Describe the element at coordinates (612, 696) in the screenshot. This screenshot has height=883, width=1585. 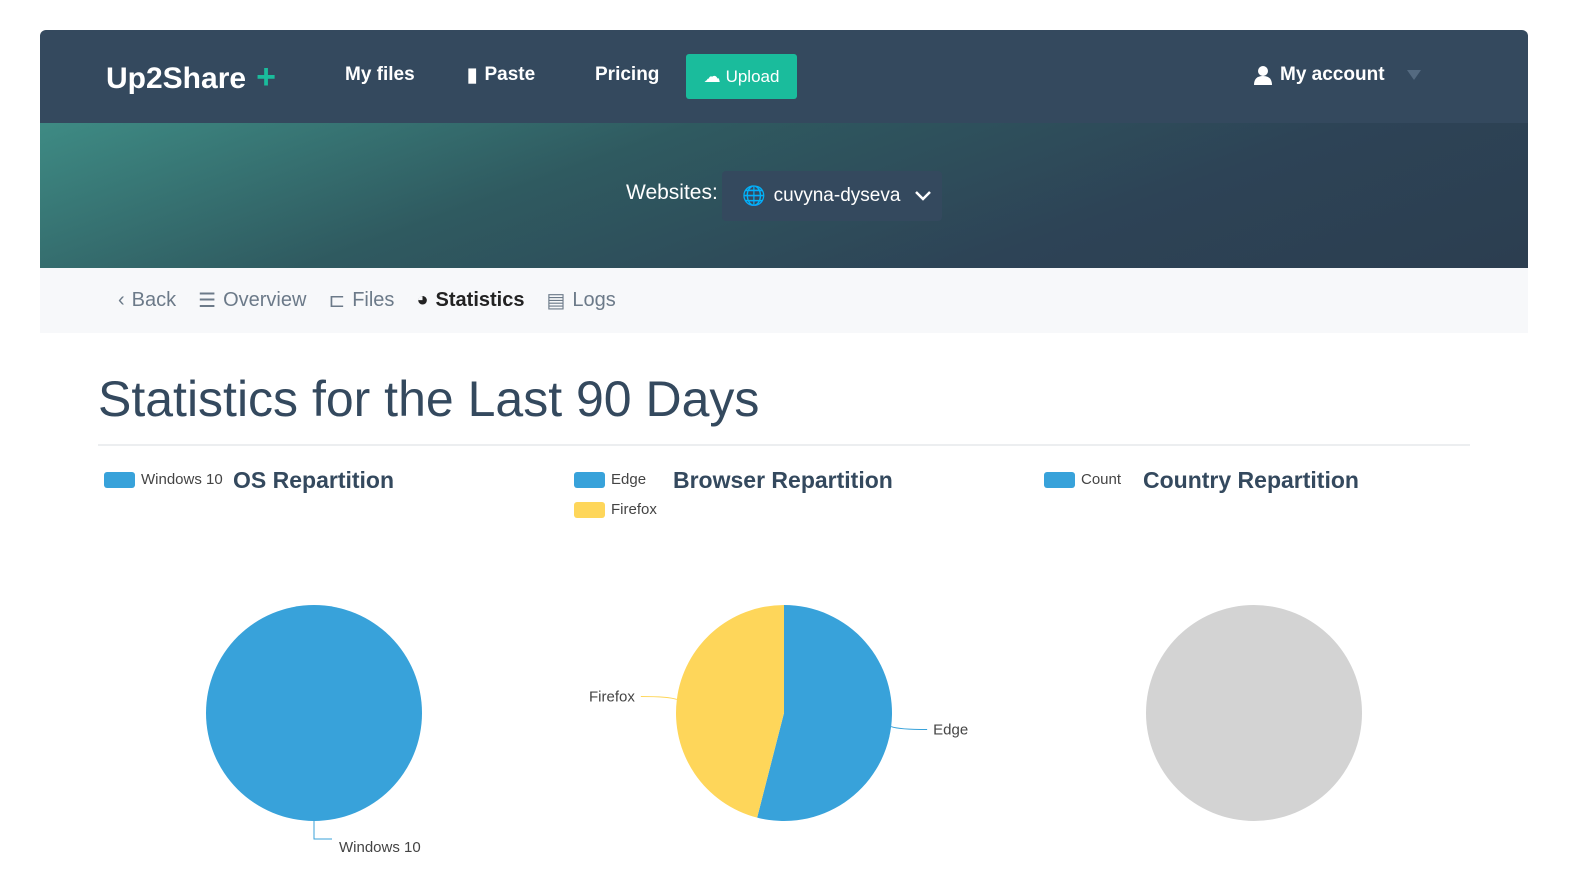
I see `slice-label: Firefox` at that location.